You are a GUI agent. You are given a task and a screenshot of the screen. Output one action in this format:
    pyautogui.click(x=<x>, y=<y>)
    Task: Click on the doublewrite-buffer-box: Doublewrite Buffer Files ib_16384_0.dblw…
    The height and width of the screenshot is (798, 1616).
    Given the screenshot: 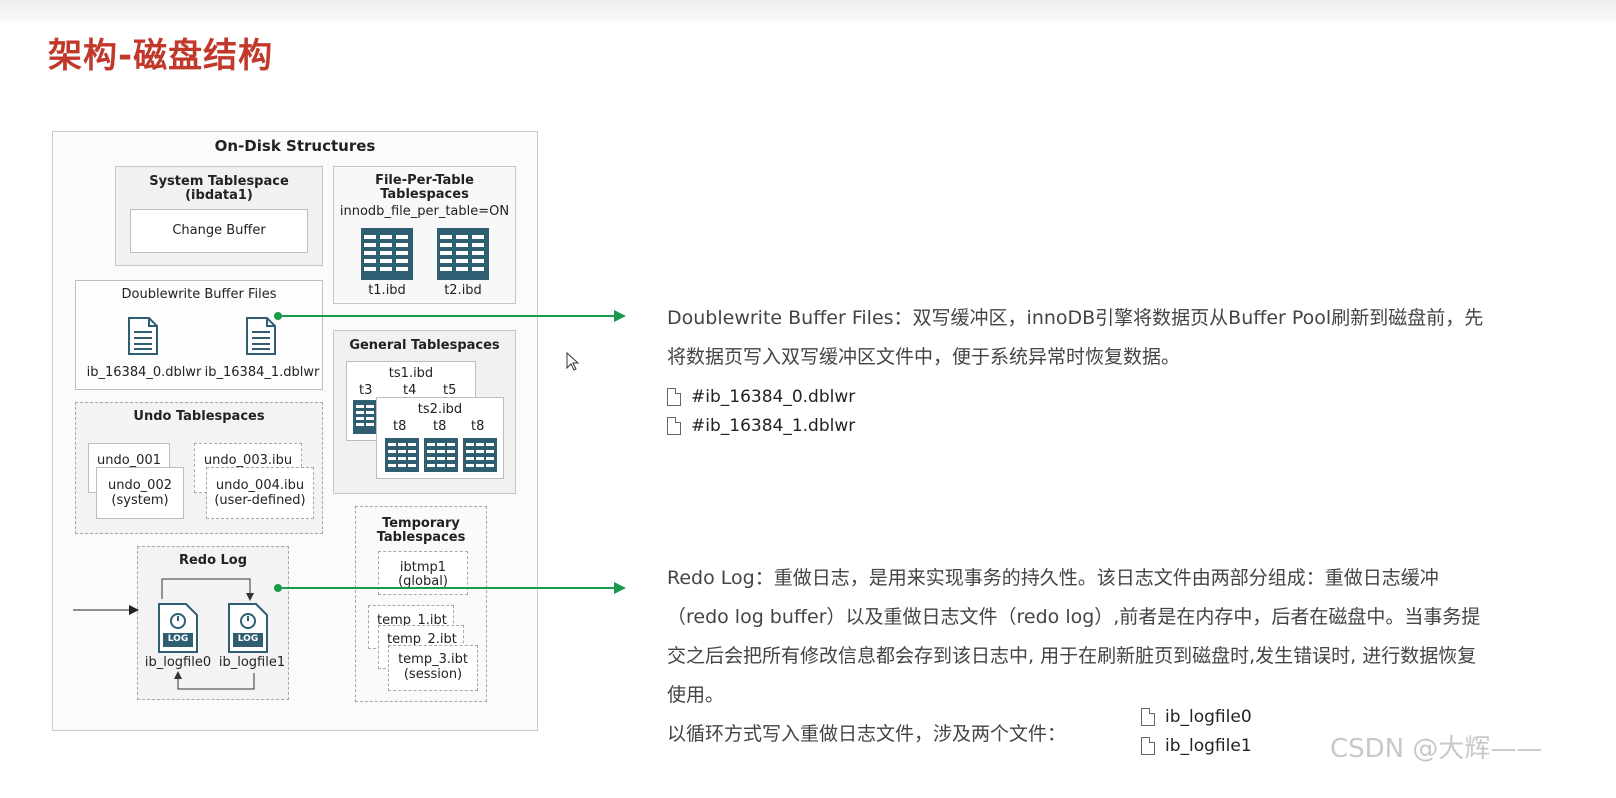 What is the action you would take?
    pyautogui.click(x=199, y=335)
    